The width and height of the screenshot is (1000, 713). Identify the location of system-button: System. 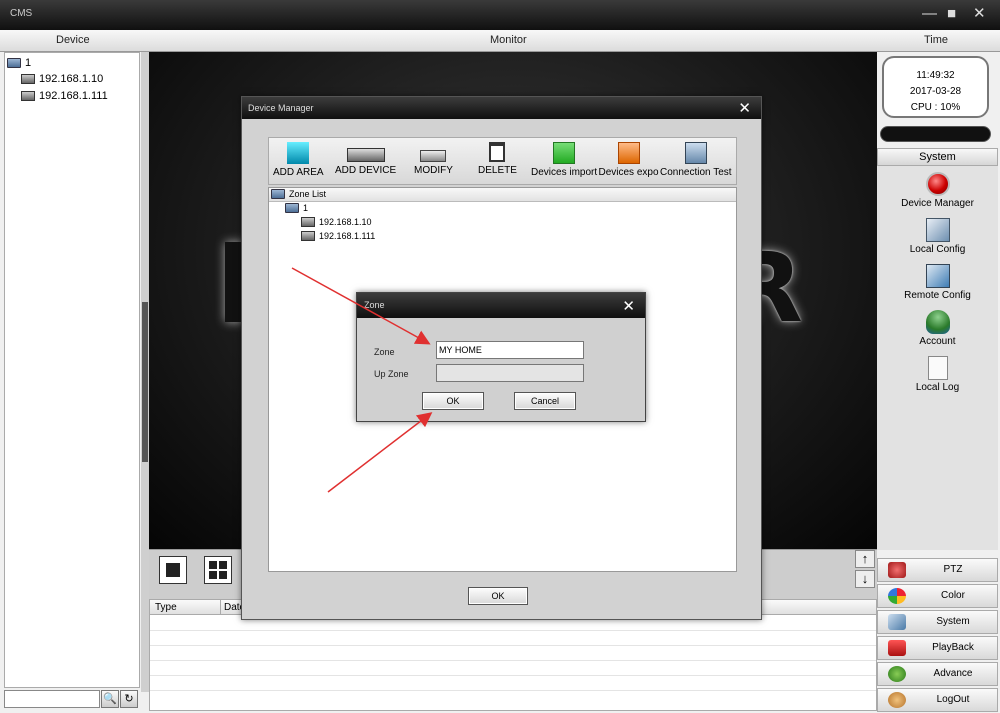
(937, 622).